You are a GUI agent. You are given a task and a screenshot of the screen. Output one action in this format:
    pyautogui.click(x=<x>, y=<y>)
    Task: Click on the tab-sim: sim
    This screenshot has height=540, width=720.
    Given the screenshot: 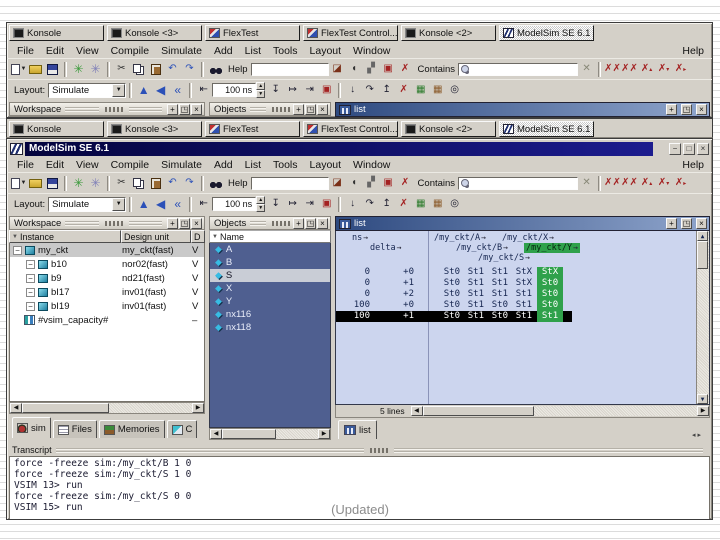 What is the action you would take?
    pyautogui.click(x=31, y=427)
    